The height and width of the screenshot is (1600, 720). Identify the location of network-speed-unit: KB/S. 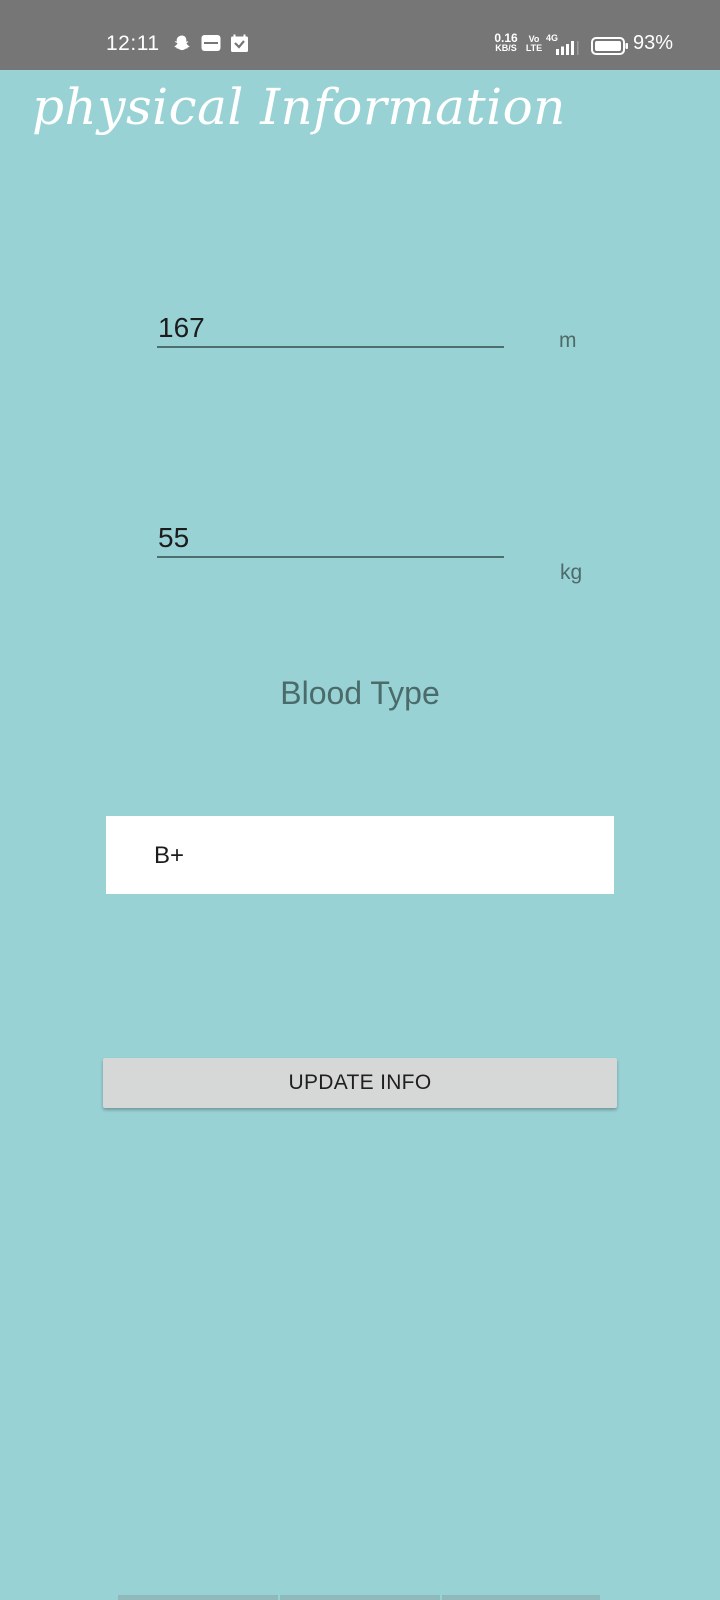
(506, 48).